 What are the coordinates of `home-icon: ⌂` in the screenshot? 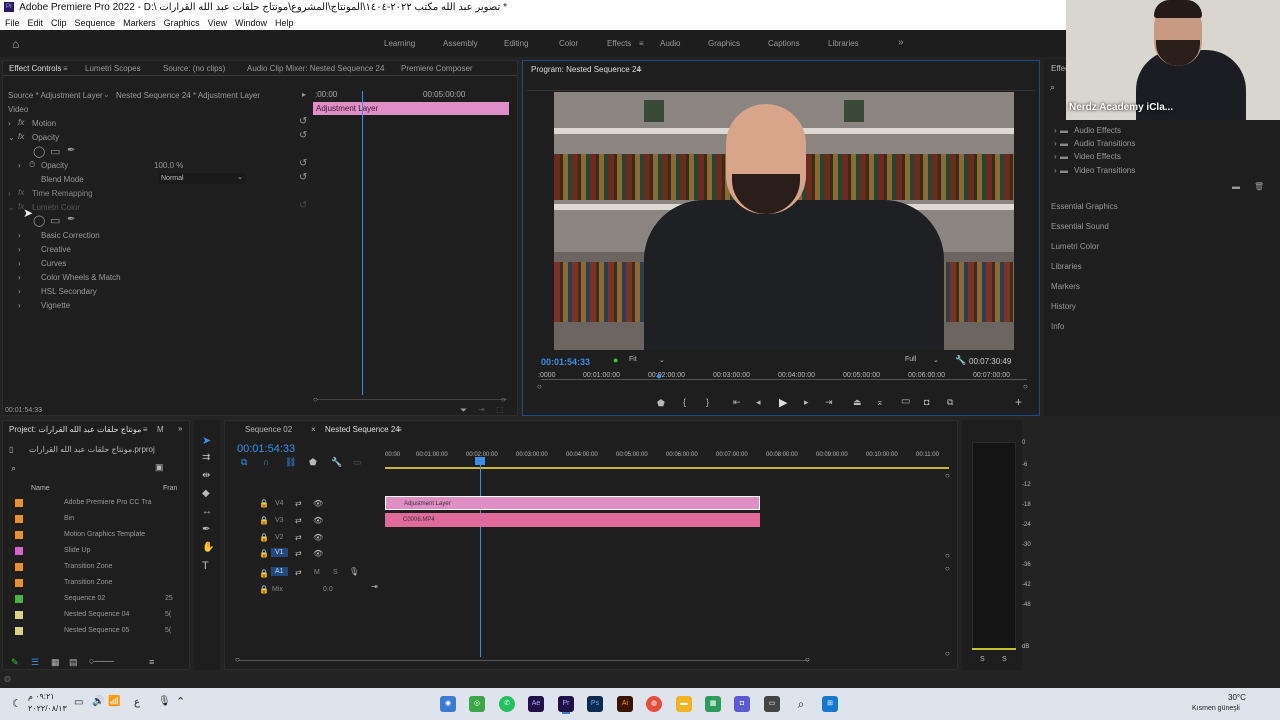 It's located at (15, 44).